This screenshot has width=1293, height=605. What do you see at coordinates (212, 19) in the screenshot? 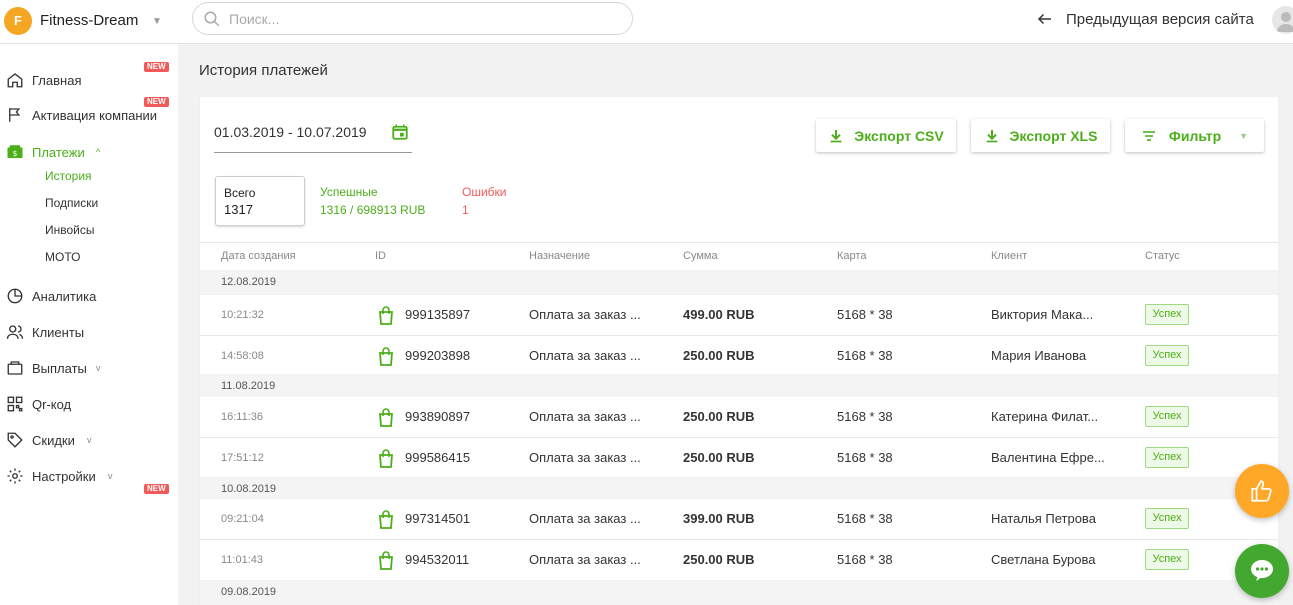
I see `search-icon` at bounding box center [212, 19].